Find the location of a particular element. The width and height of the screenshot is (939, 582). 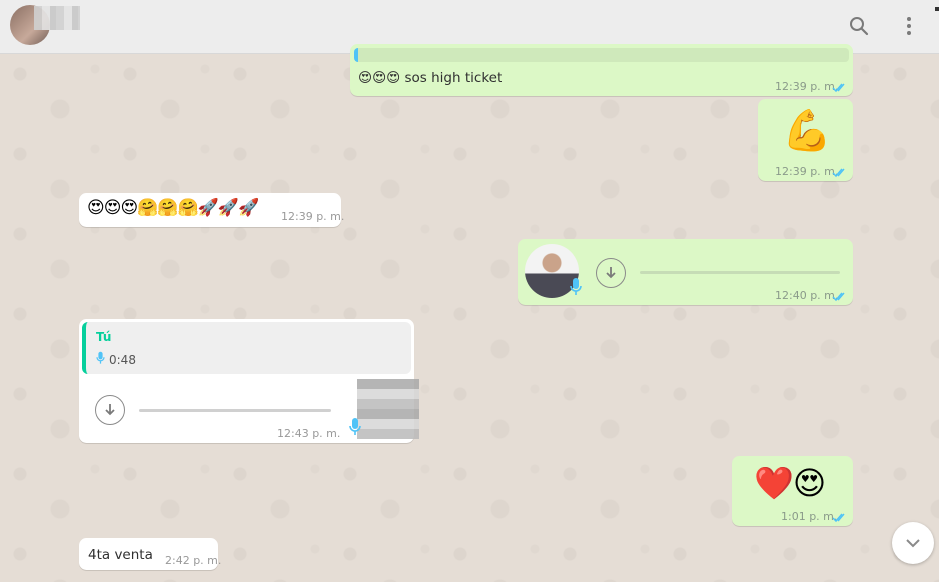

message-bubble-incoming: 4ta venta 2:42 p. m. is located at coordinates (150, 554).